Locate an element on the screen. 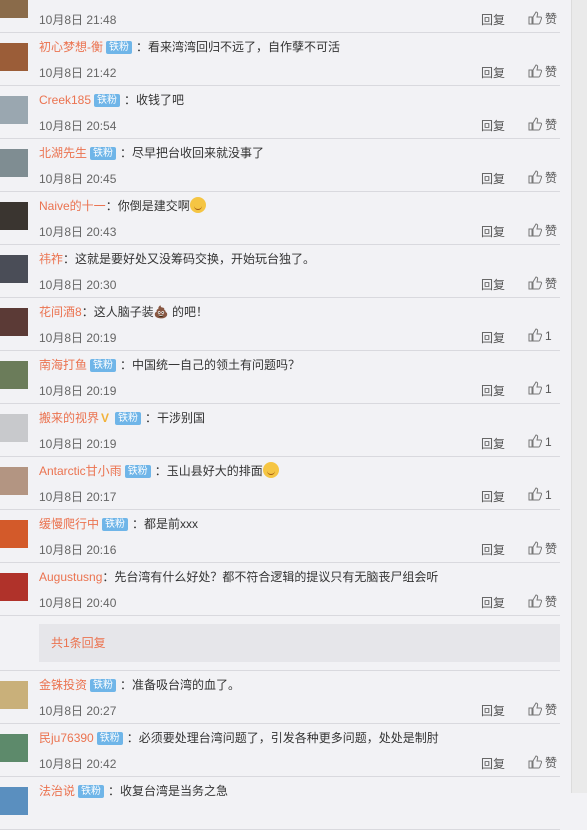  username-link: 祎祚 is located at coordinates (51, 259).